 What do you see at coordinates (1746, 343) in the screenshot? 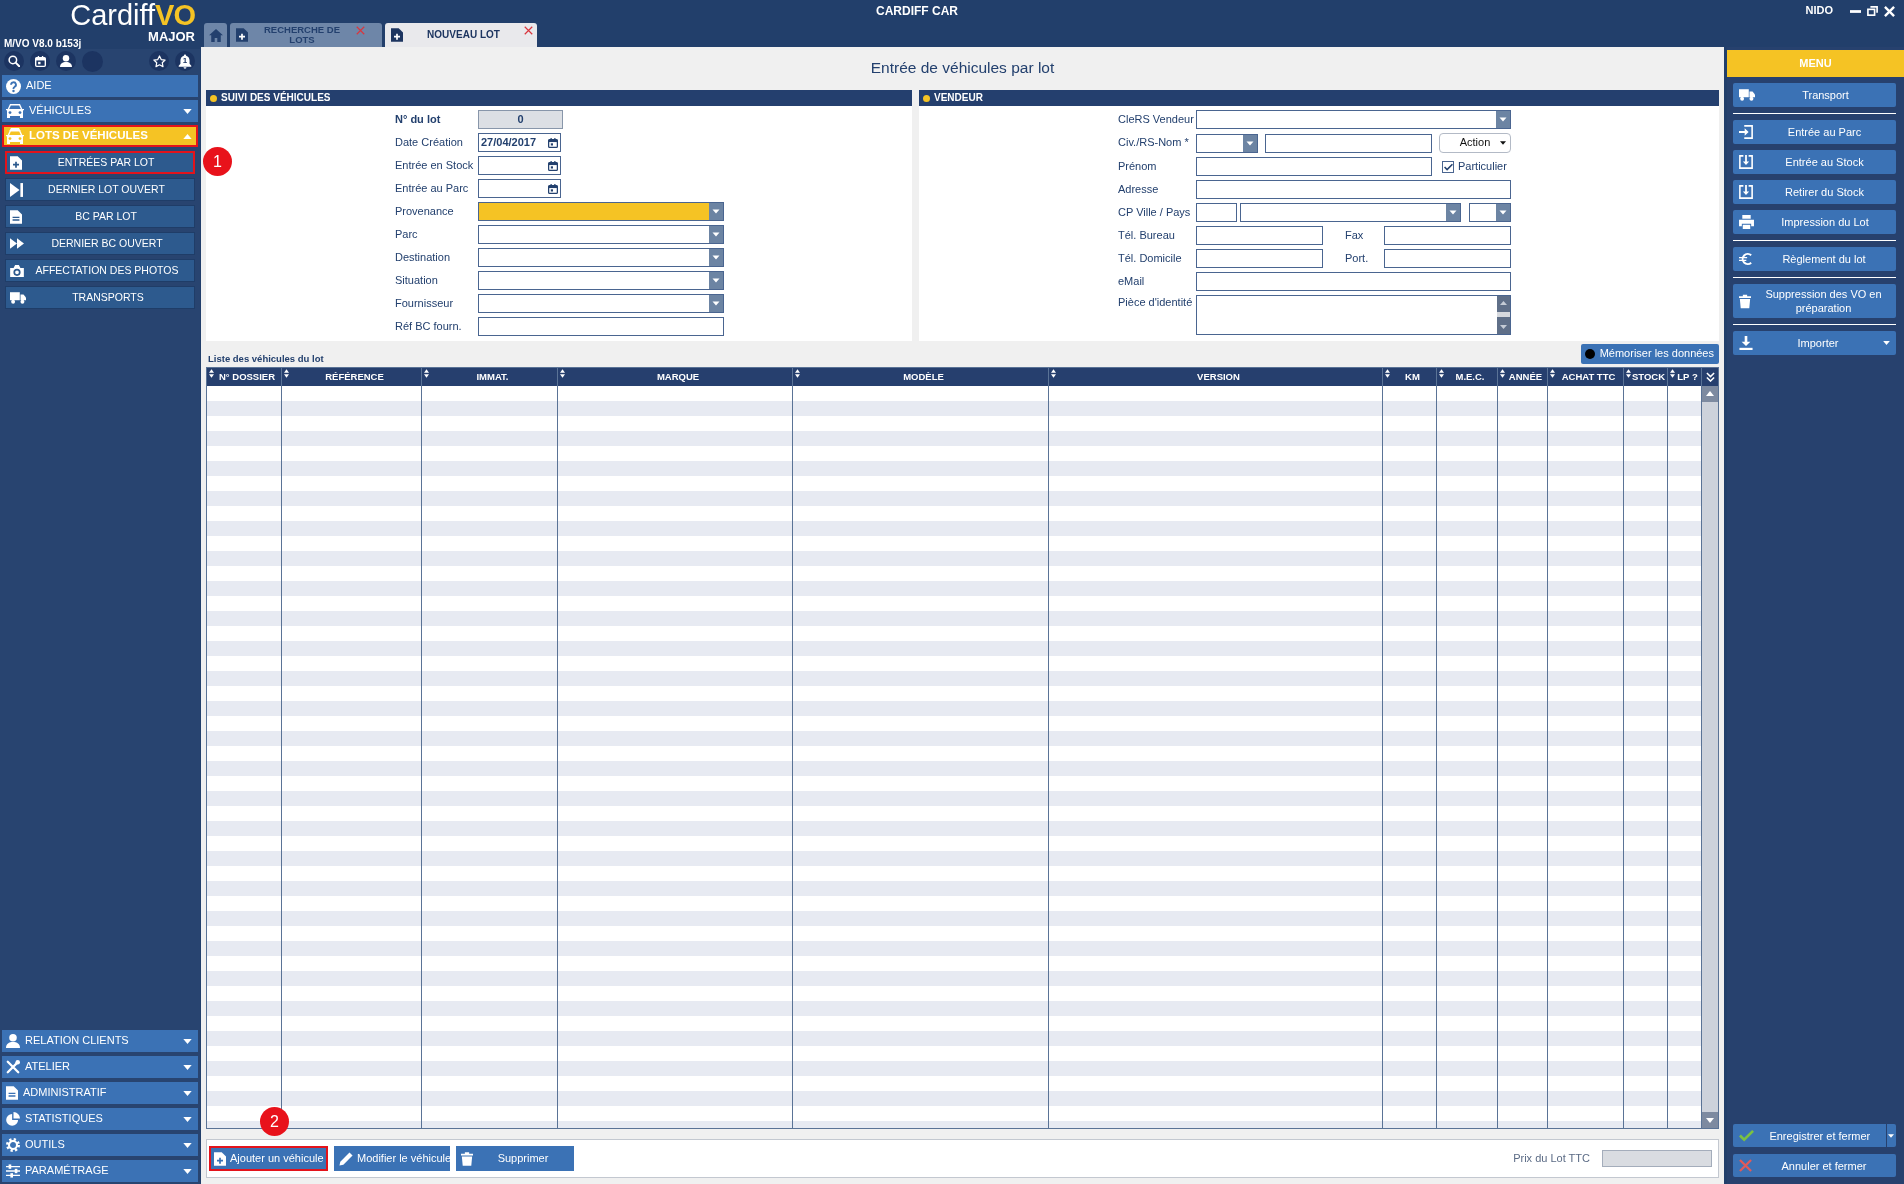
I see `download-icon` at bounding box center [1746, 343].